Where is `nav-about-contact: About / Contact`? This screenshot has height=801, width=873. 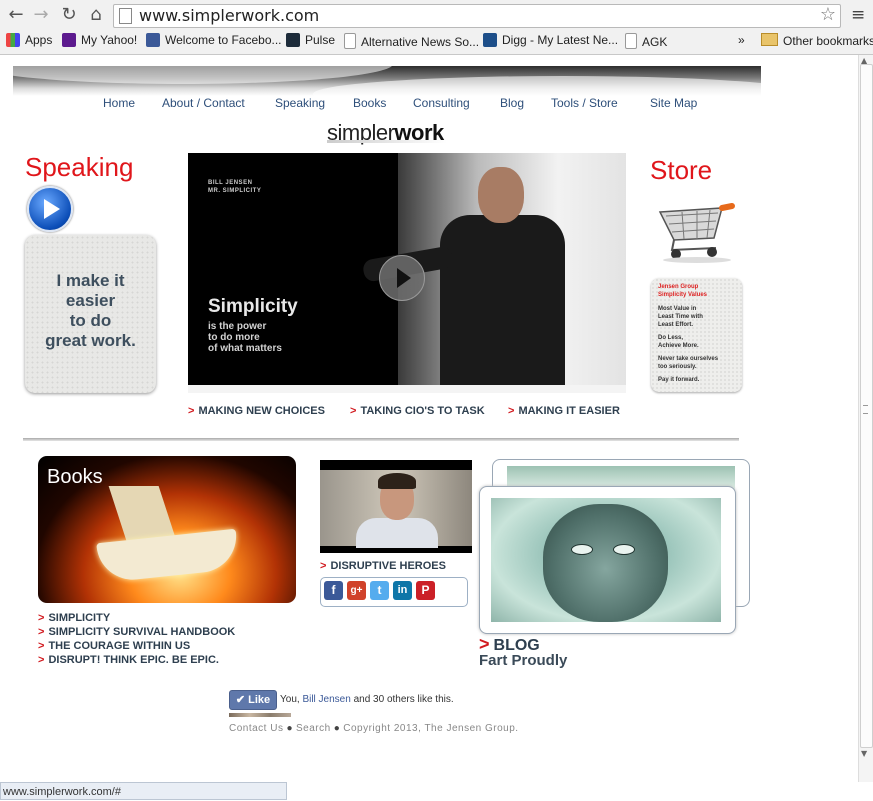
nav-about-contact: About / Contact is located at coordinates (203, 103).